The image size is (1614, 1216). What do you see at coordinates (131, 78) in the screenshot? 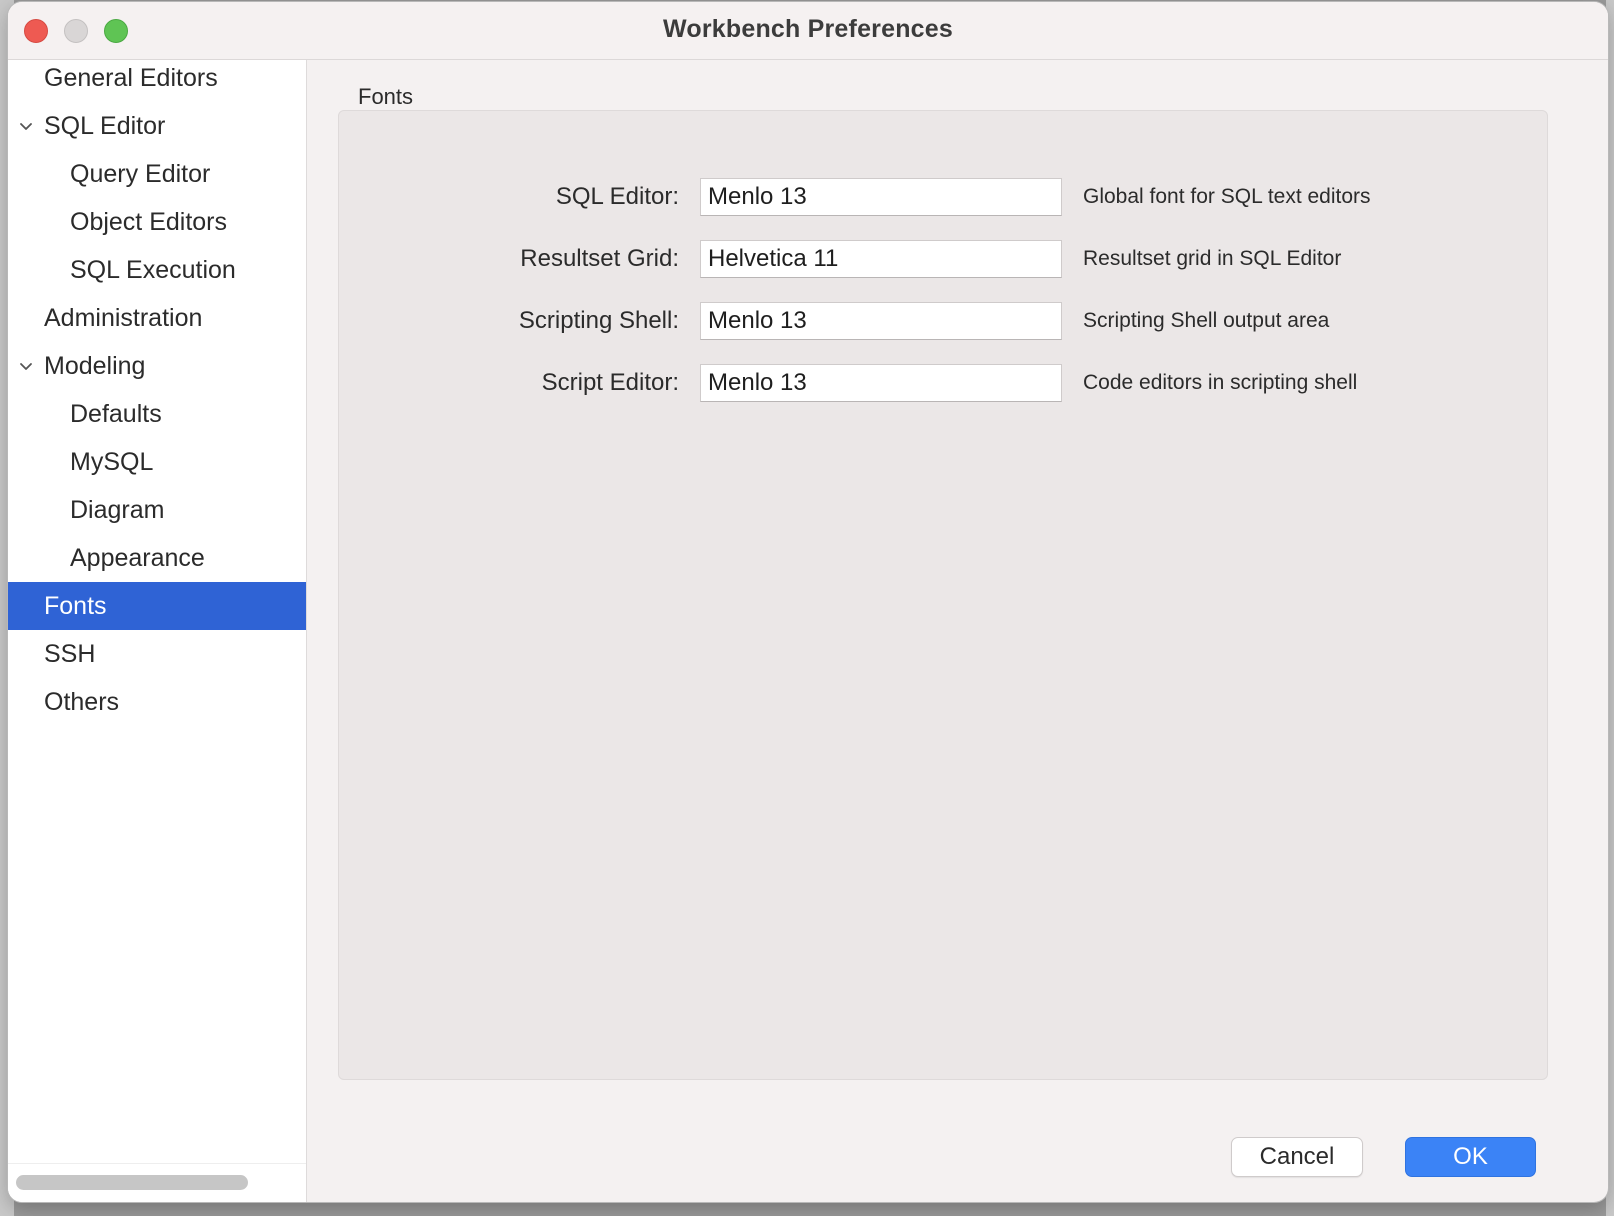
I see `sidebar-item-label: General Editors` at bounding box center [131, 78].